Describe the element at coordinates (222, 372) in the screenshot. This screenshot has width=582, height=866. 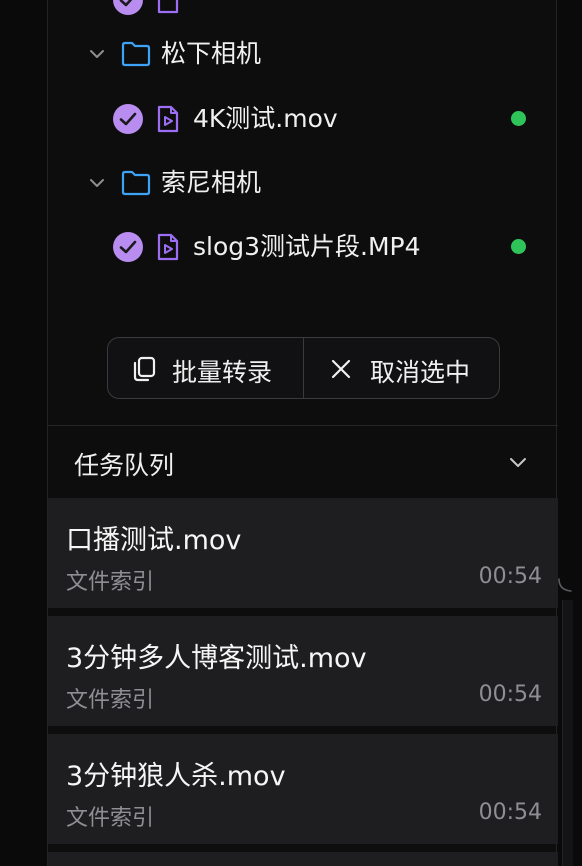
I see `batch-transcribe-label: 批量转录` at that location.